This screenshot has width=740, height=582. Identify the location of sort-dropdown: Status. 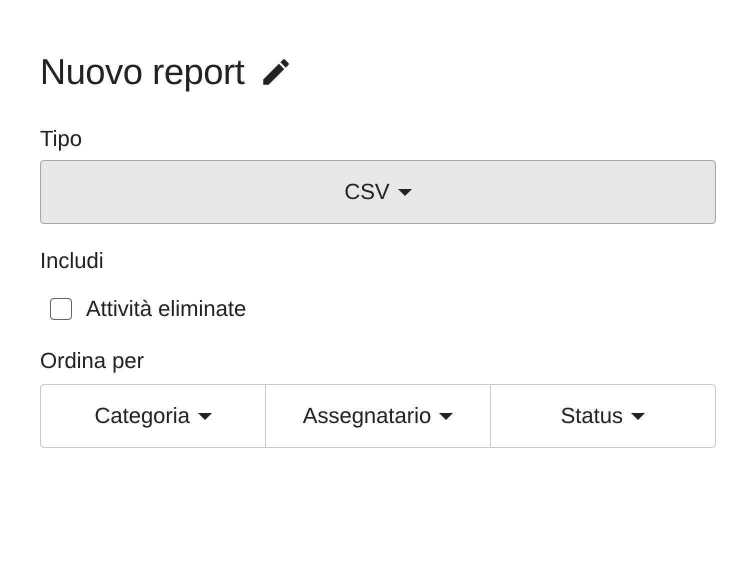
(603, 416).